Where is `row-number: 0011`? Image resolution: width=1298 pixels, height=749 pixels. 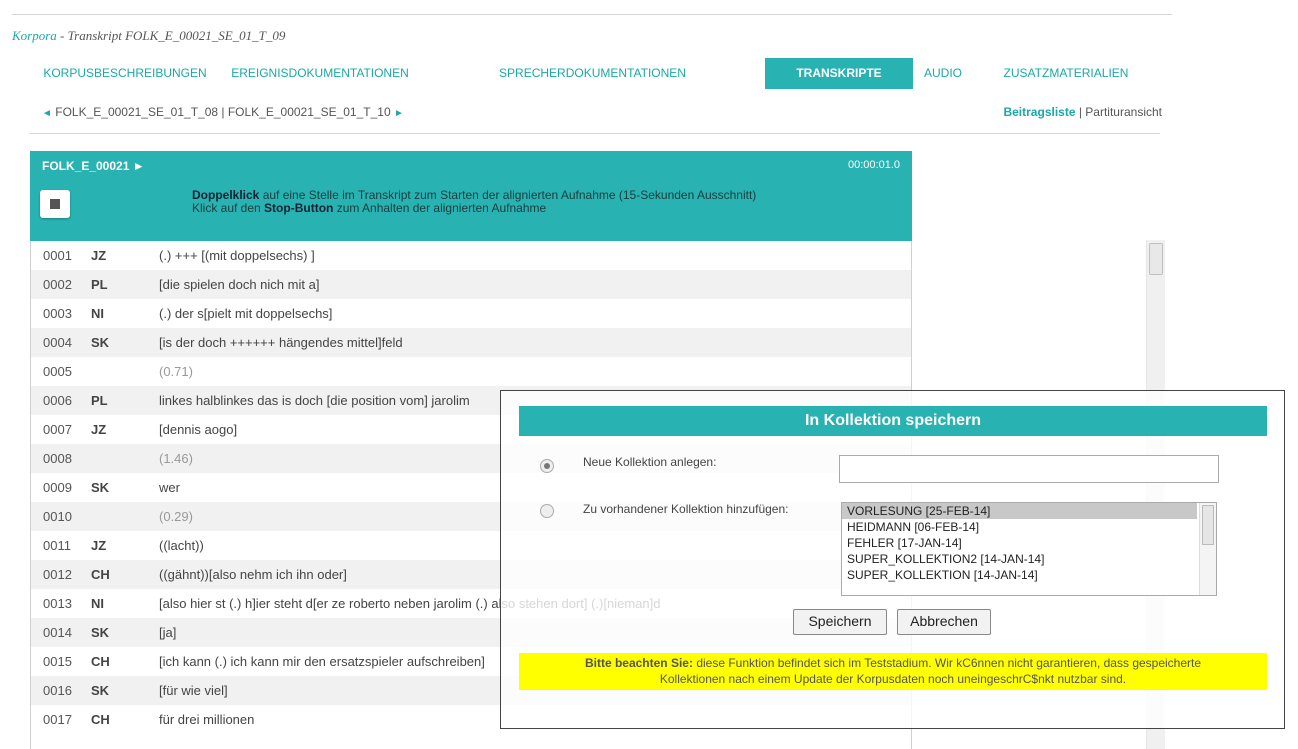
row-number: 0011 is located at coordinates (57, 545).